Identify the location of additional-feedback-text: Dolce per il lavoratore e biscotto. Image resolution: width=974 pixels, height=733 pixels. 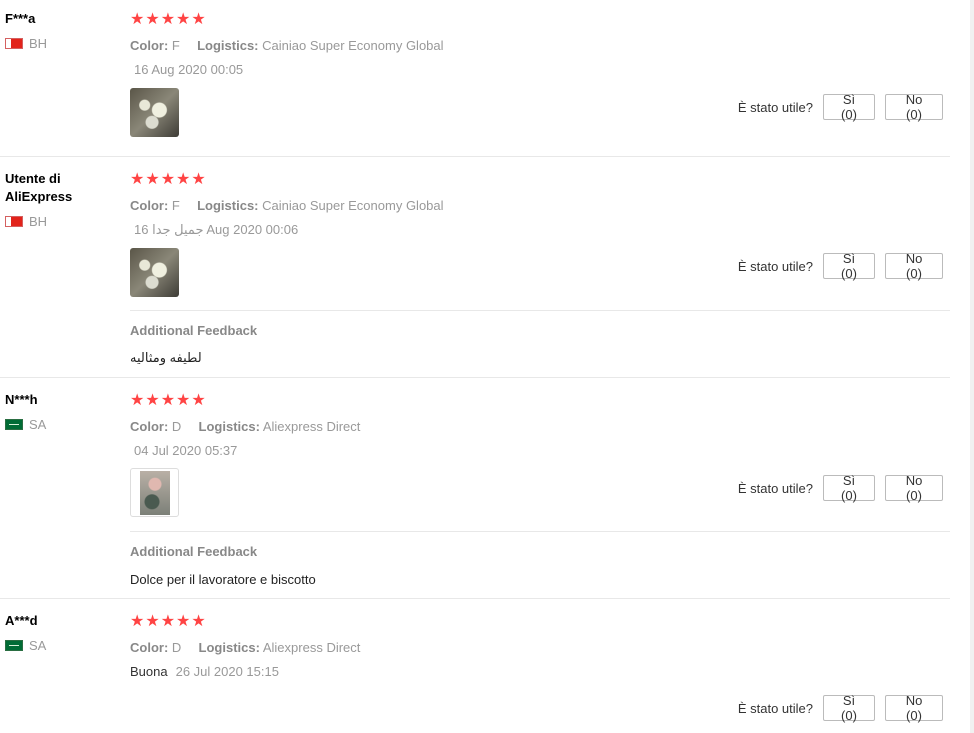
(223, 579).